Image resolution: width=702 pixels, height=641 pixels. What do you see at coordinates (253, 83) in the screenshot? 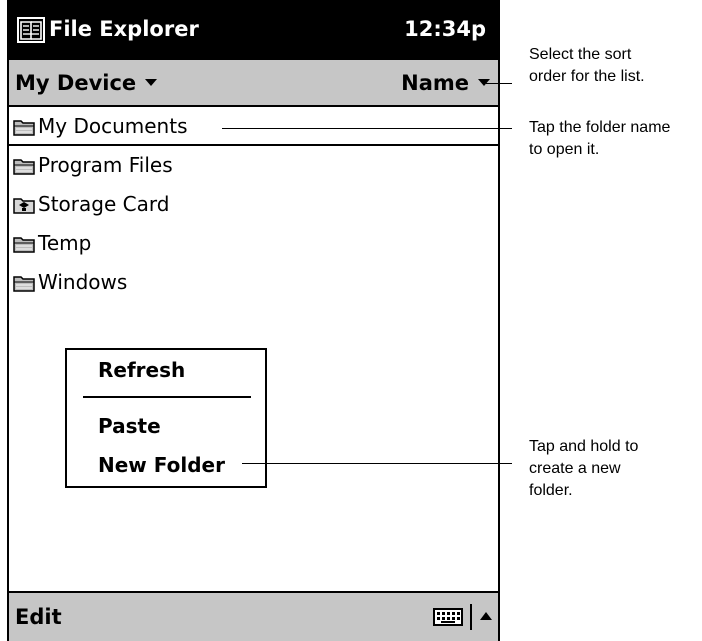
I see `navigation-bar: My Device Name` at bounding box center [253, 83].